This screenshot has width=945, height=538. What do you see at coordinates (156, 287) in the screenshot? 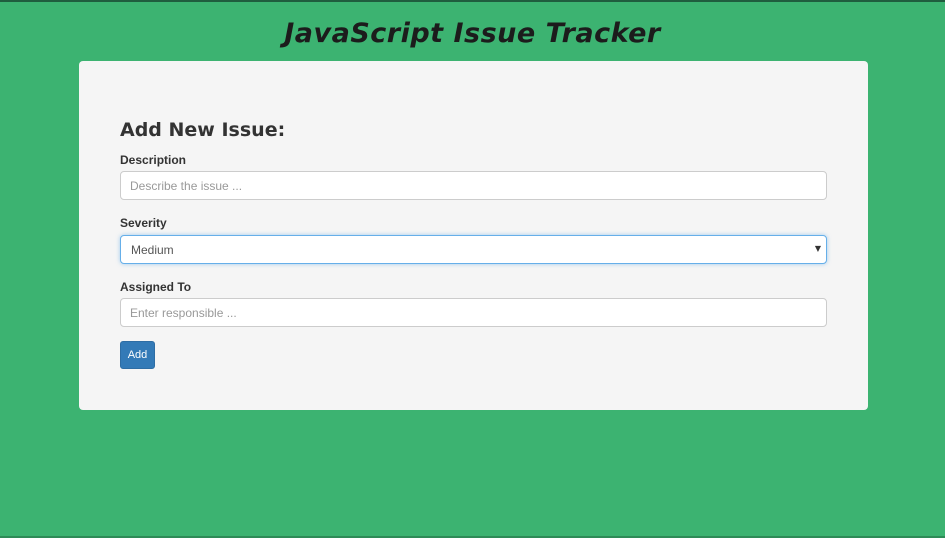
I see `assigned-to-label: Assigned To` at bounding box center [156, 287].